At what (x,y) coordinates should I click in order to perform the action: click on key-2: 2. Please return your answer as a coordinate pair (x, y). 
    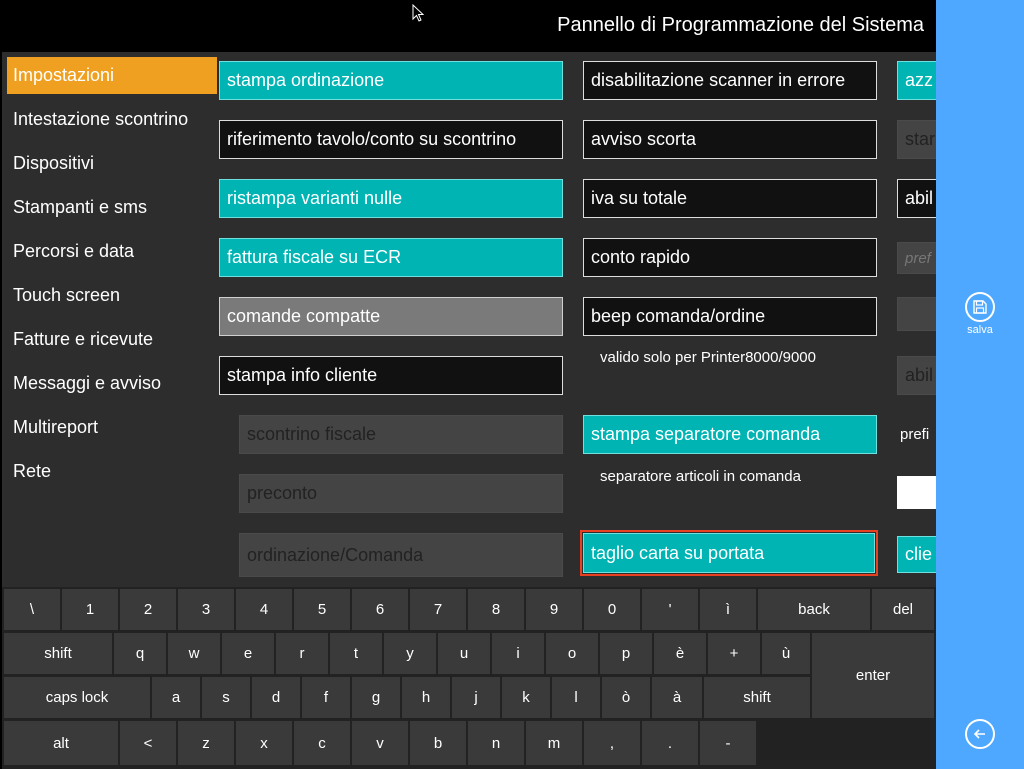
    Looking at the image, I should click on (148, 609).